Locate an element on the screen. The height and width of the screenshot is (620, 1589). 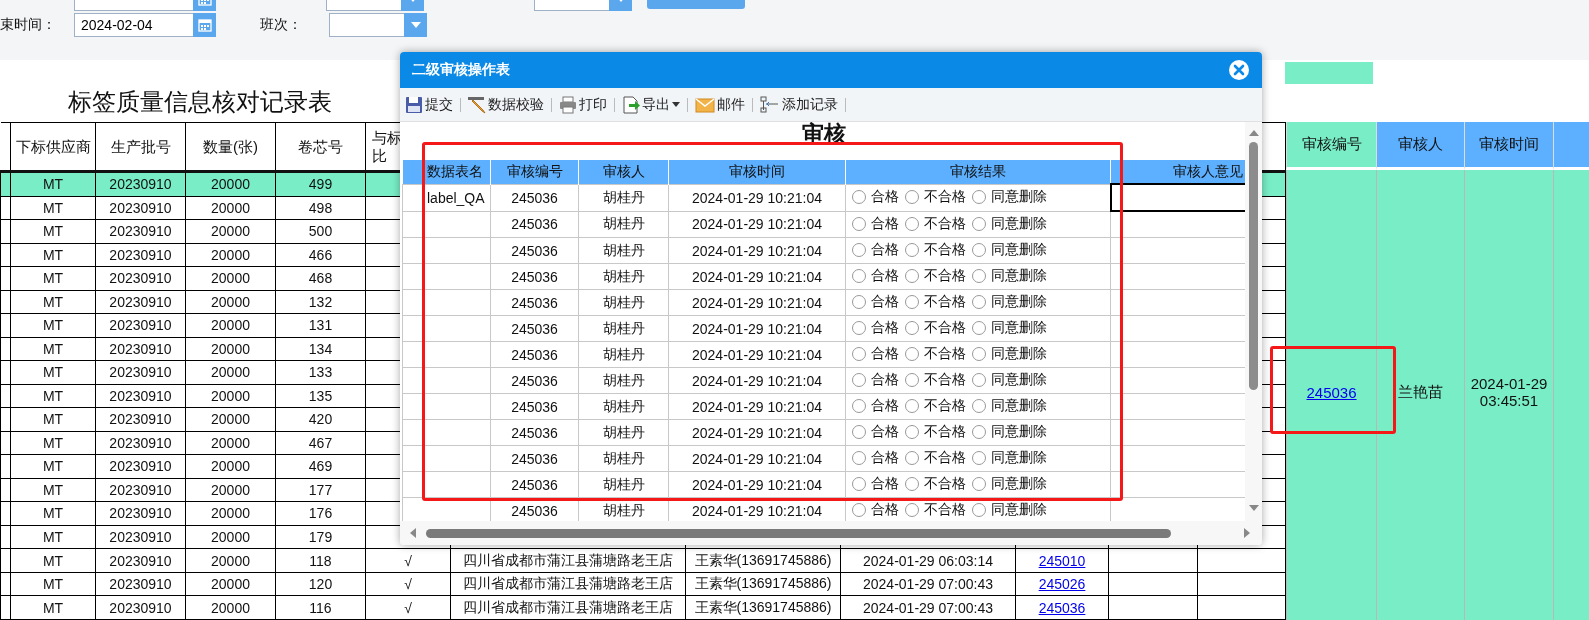
toolbar-button: 数据校验 is located at coordinates (506, 104).